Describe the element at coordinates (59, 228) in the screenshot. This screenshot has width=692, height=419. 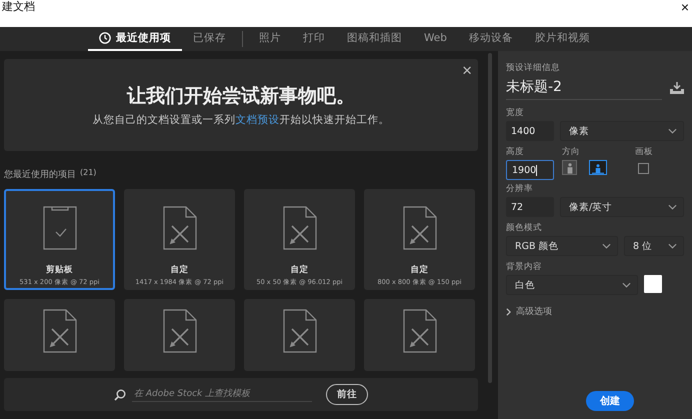
I see `clipboard-icon` at that location.